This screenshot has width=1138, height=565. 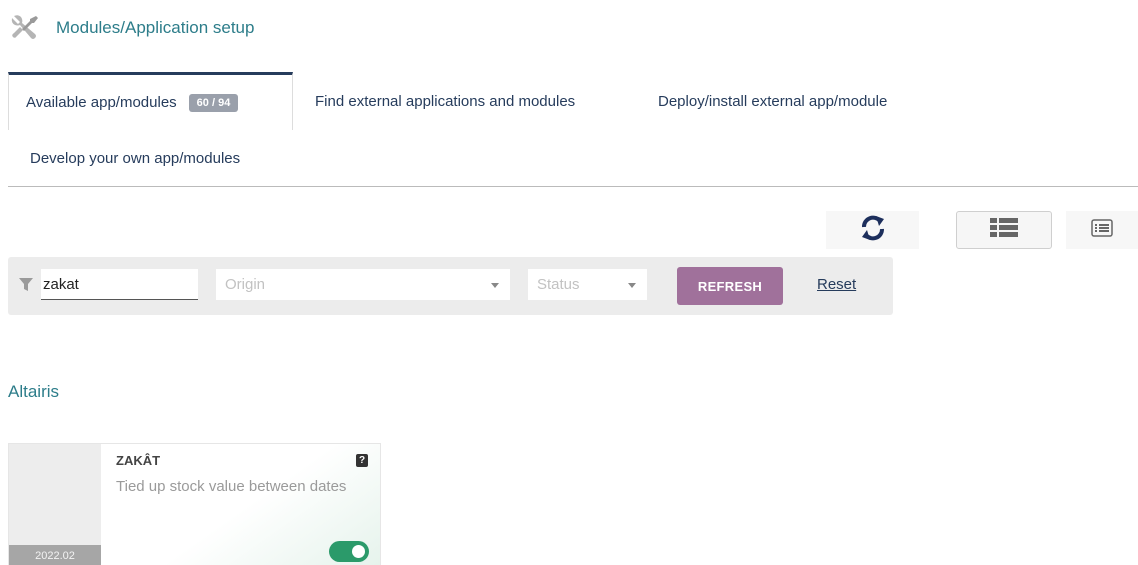 I want to click on module-version: 2022.02, so click(x=55, y=555).